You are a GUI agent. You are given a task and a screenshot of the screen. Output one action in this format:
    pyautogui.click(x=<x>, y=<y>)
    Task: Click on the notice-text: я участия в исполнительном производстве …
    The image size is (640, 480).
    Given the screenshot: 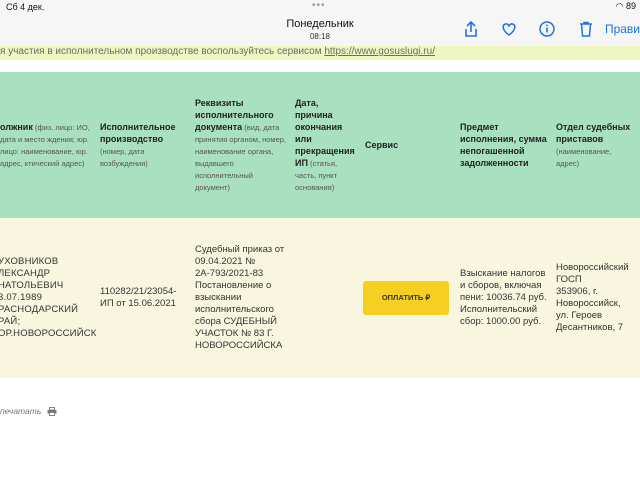 What is the action you would take?
    pyautogui.click(x=162, y=51)
    